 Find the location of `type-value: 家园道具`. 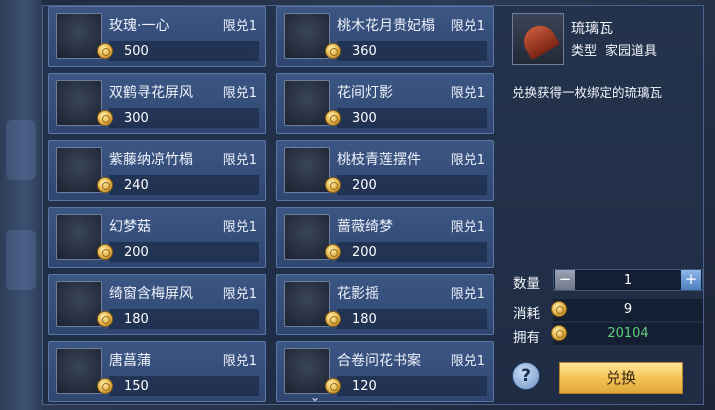

type-value: 家园道具 is located at coordinates (631, 51).